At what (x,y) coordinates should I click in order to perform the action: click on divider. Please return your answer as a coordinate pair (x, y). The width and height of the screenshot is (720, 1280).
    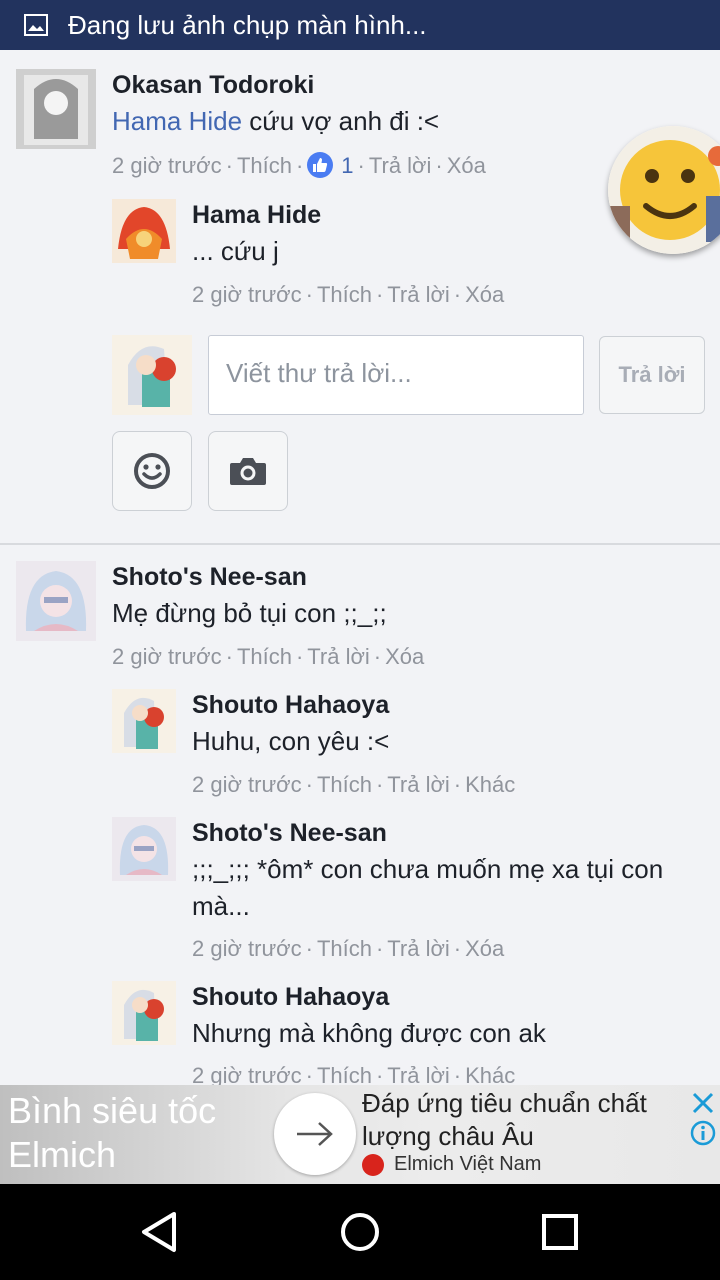
    Looking at the image, I should click on (360, 544).